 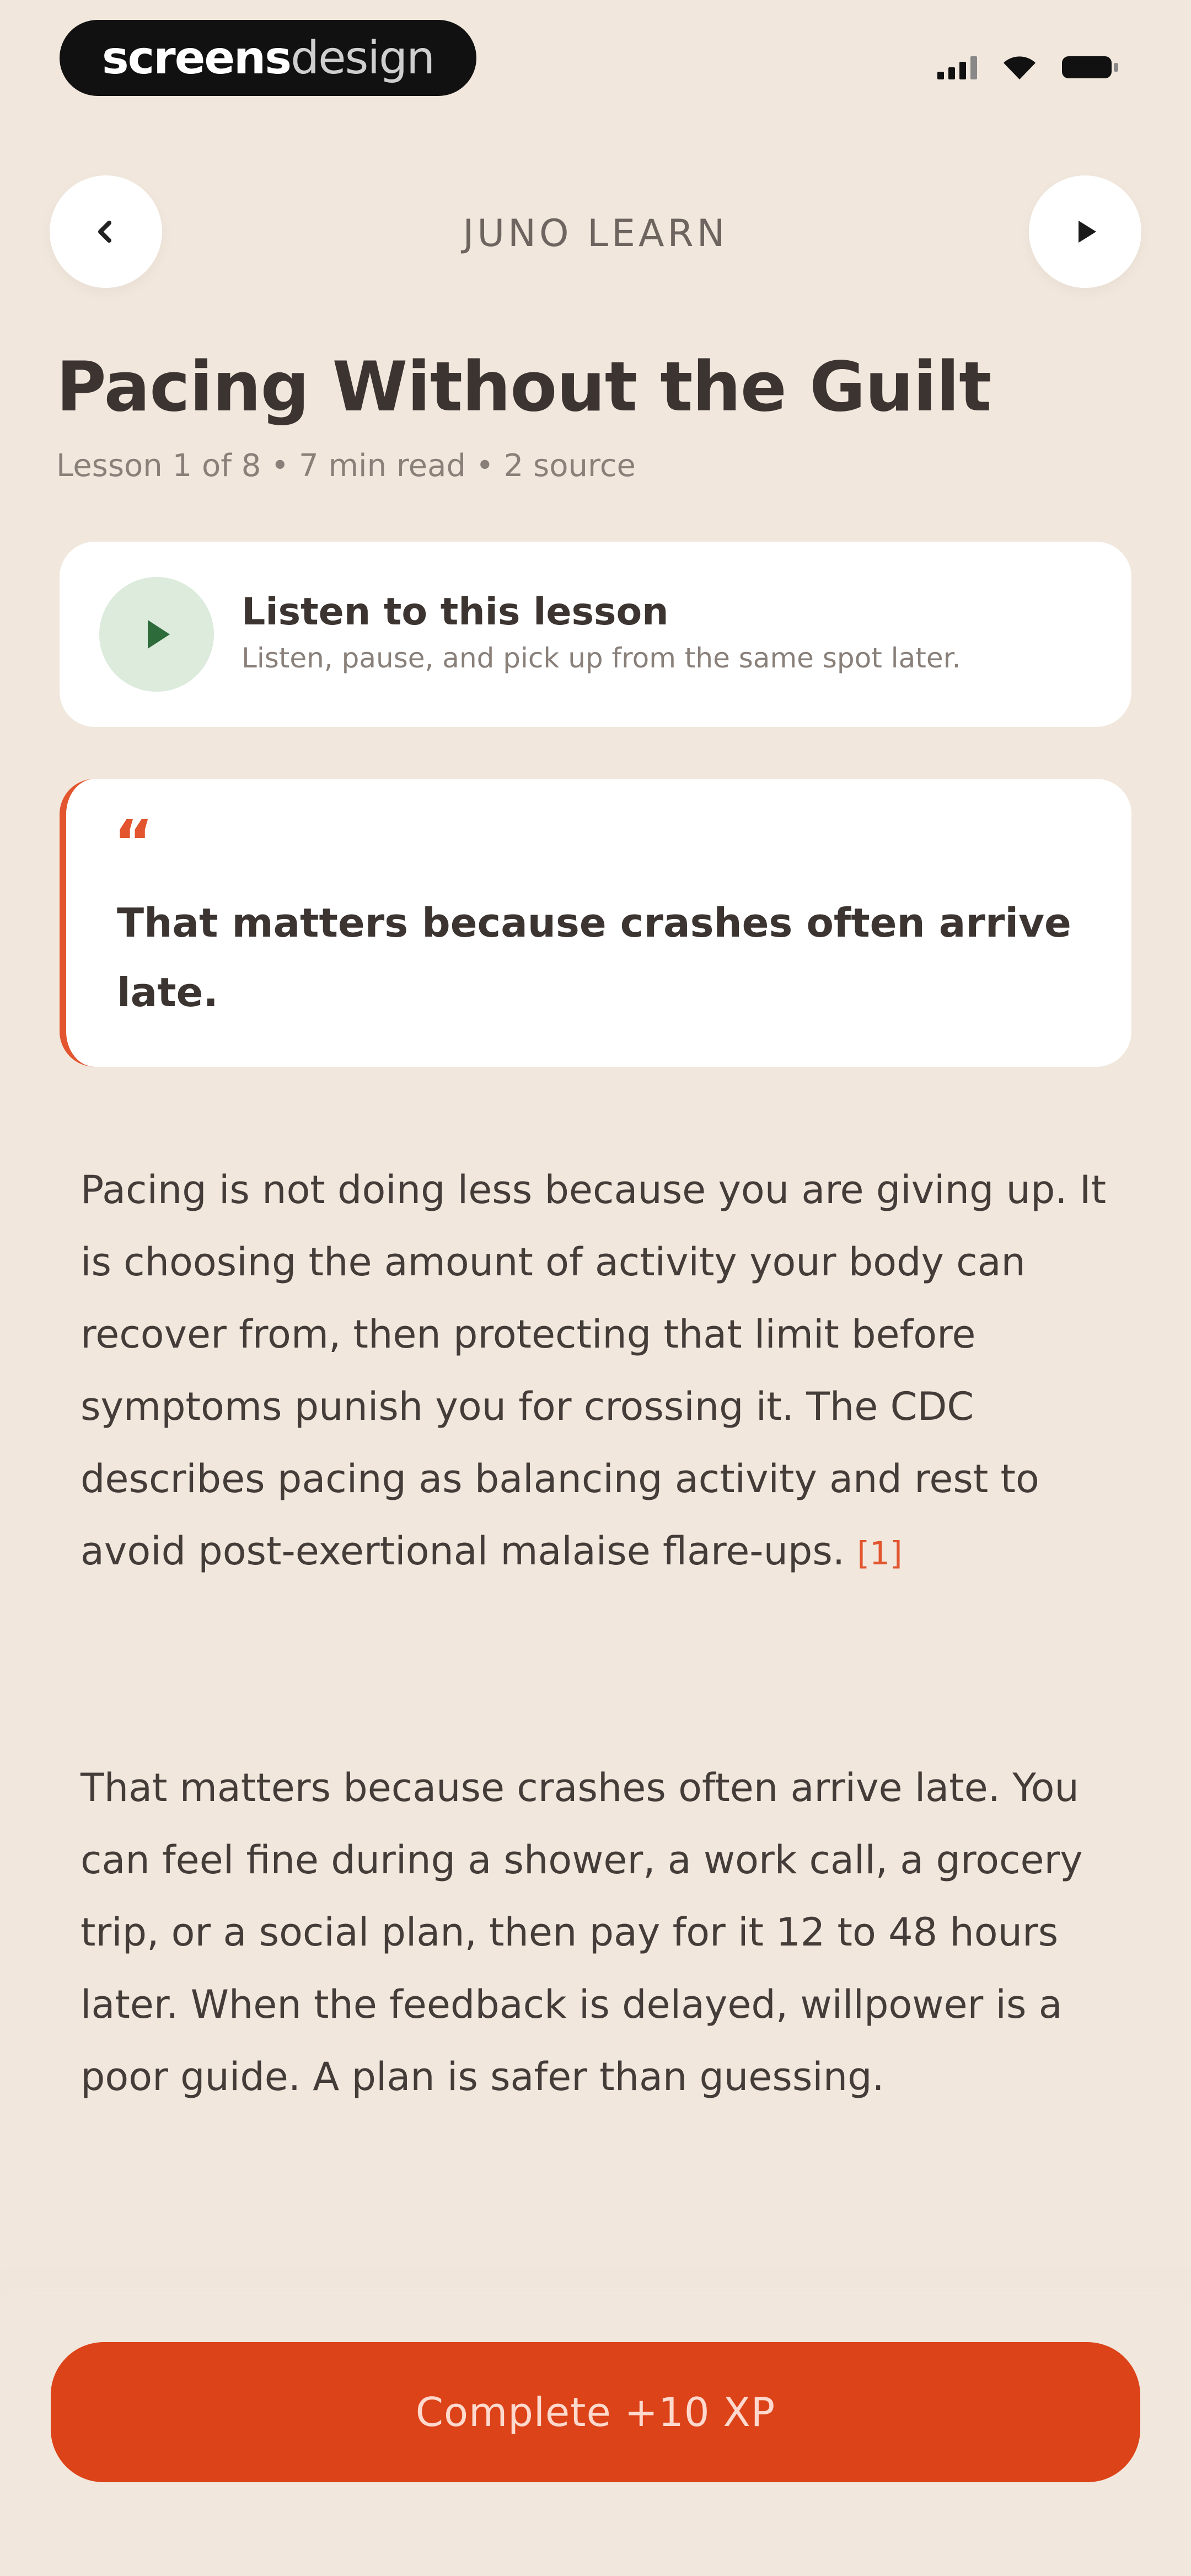 I want to click on app-title: JUNO LEARN, so click(x=595, y=233).